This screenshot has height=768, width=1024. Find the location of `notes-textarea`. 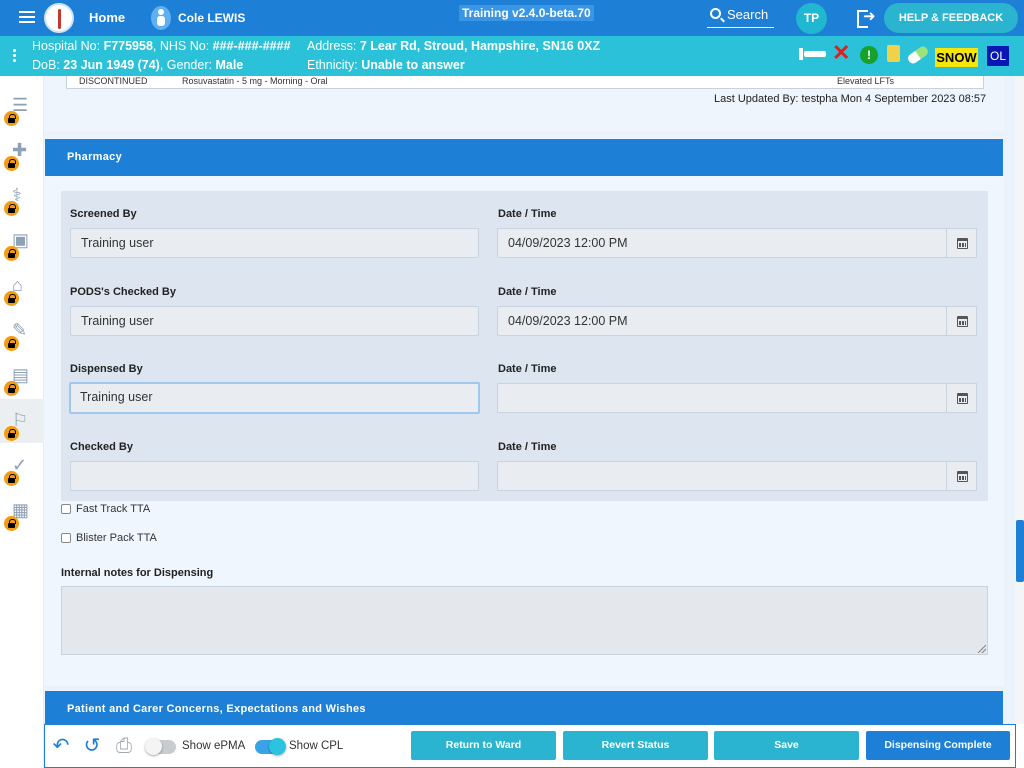

notes-textarea is located at coordinates (524, 620).